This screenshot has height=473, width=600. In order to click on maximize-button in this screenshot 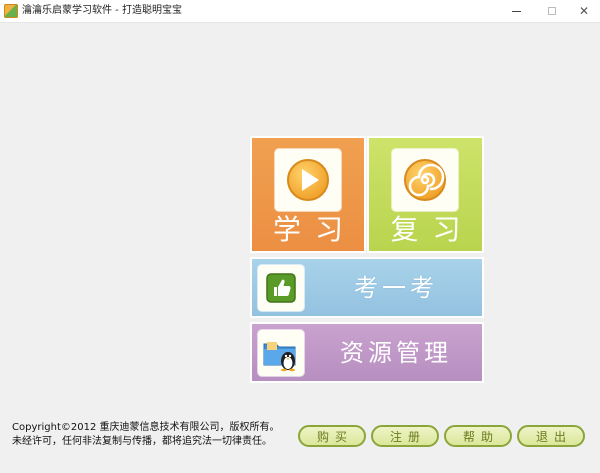, I will do `click(552, 11)`.